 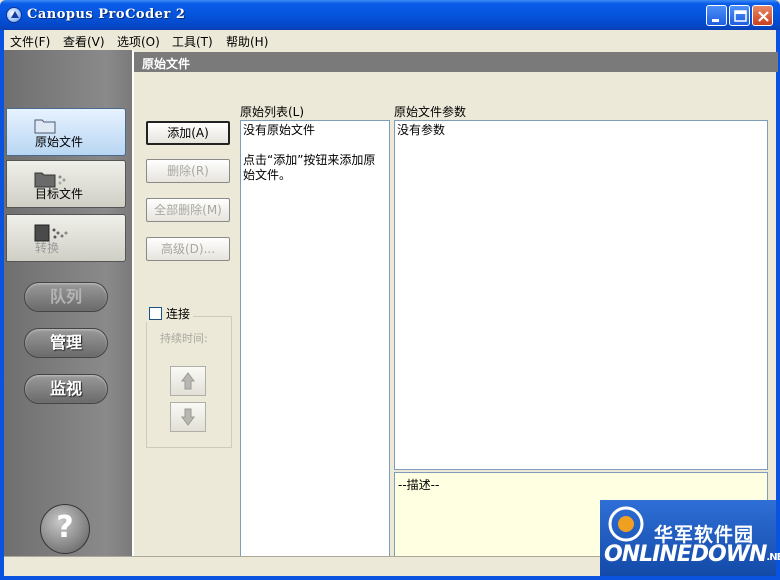 I want to click on arrow-down-icon, so click(x=188, y=417).